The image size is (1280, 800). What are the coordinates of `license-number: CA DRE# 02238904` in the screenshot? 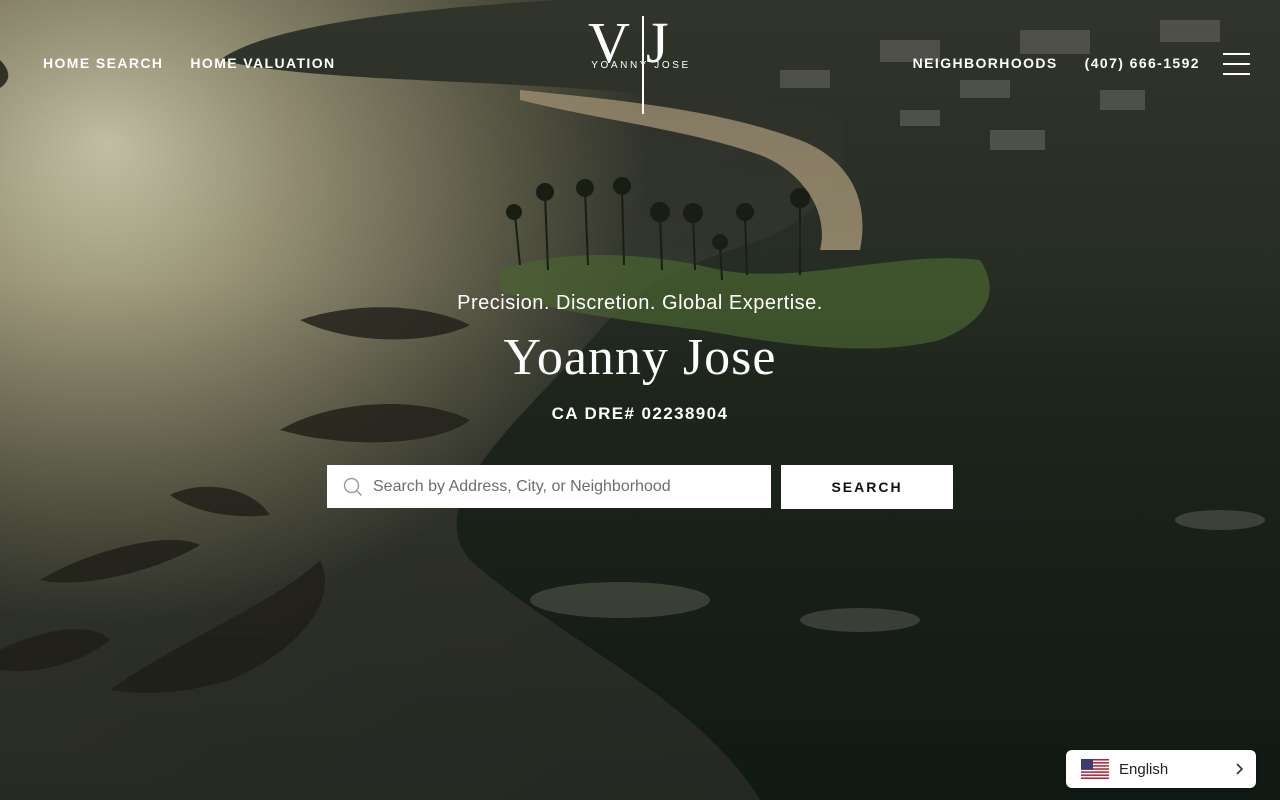 It's located at (640, 413).